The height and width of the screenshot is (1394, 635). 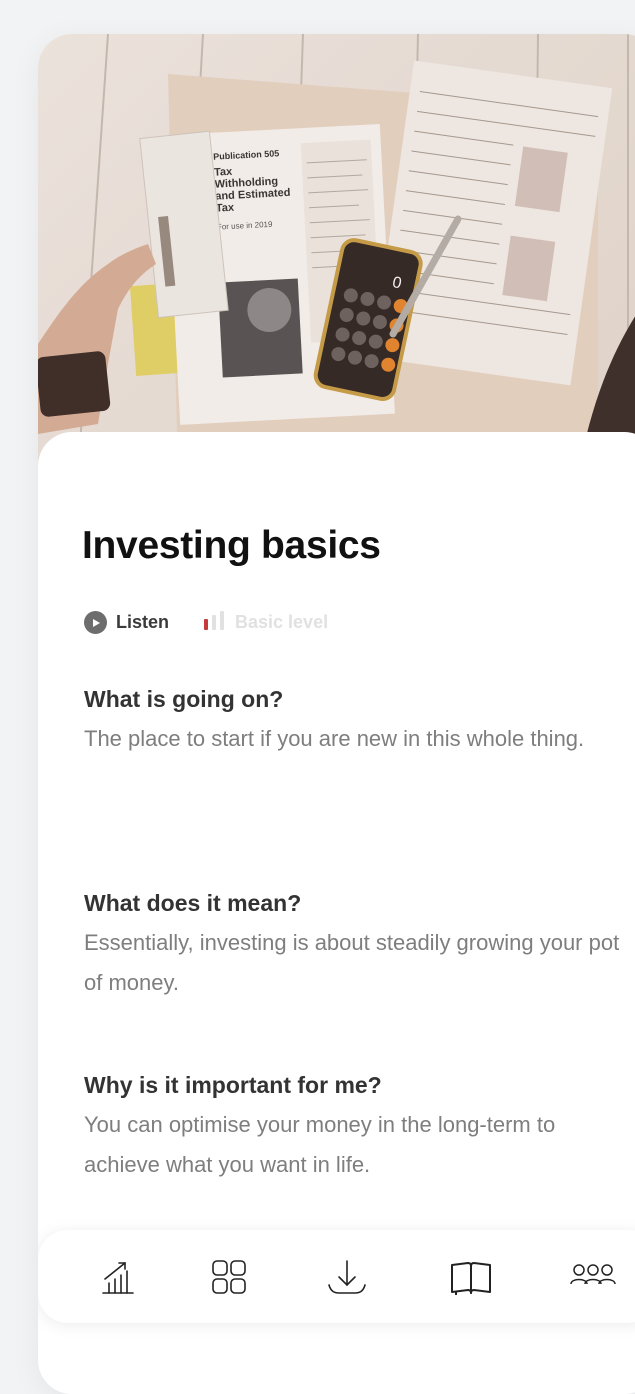 What do you see at coordinates (95, 622) in the screenshot?
I see `play-icon` at bounding box center [95, 622].